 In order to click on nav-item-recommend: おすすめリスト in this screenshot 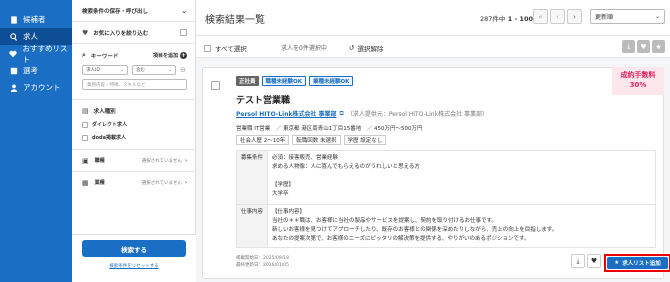, I will do `click(36, 53)`.